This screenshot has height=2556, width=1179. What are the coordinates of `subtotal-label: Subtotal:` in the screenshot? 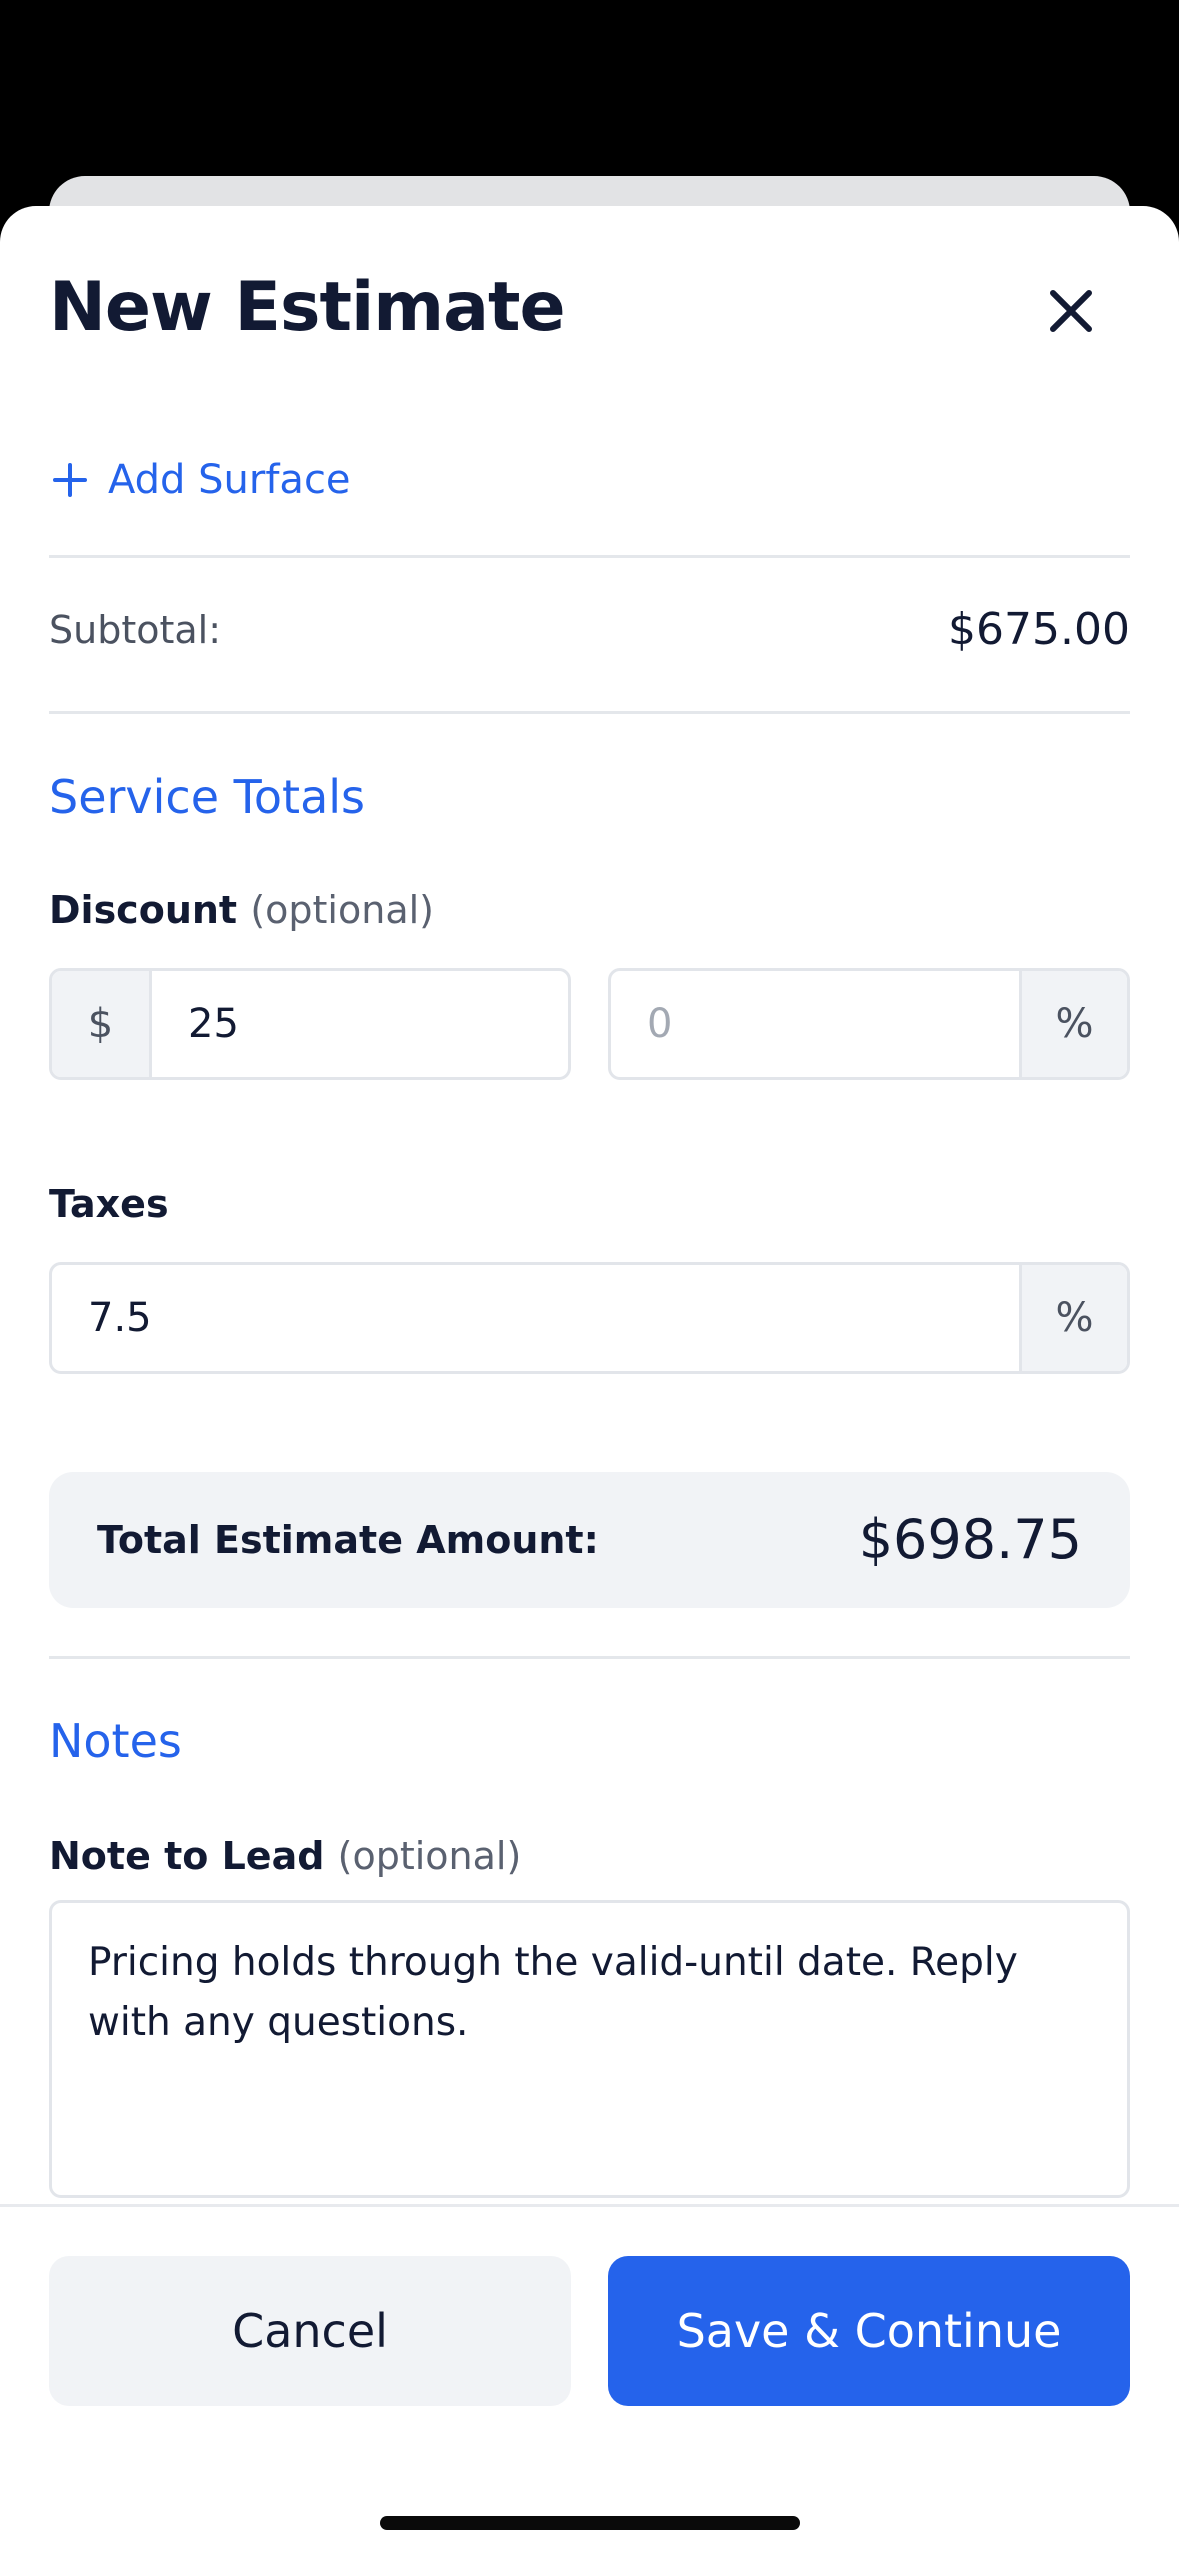 It's located at (135, 630).